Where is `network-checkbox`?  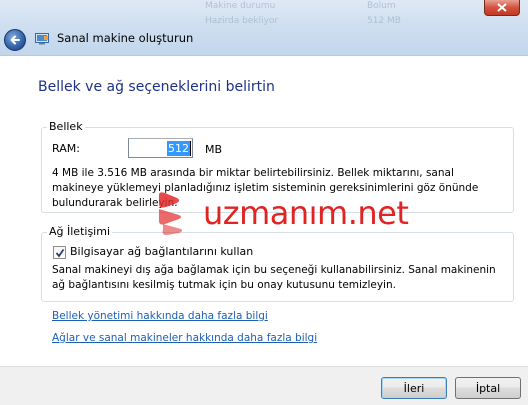 network-checkbox is located at coordinates (59, 252).